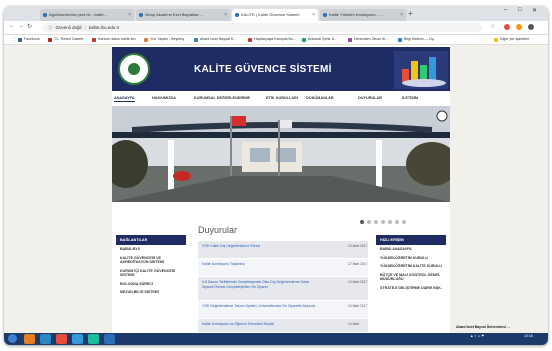 Image resolution: width=552 pixels, height=351 pixels. I want to click on link-yok-kalite: YÜKSEKÖĞRETİM KALİTE KURULU, so click(411, 266).